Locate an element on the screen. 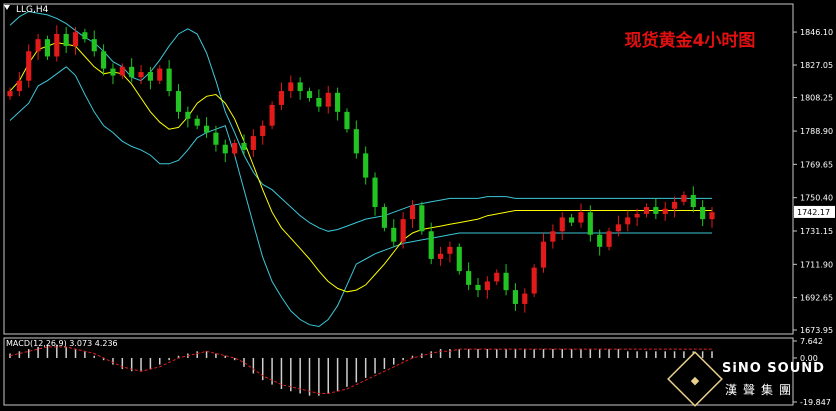  price-axis-label: 1846.10 is located at coordinates (816, 32).